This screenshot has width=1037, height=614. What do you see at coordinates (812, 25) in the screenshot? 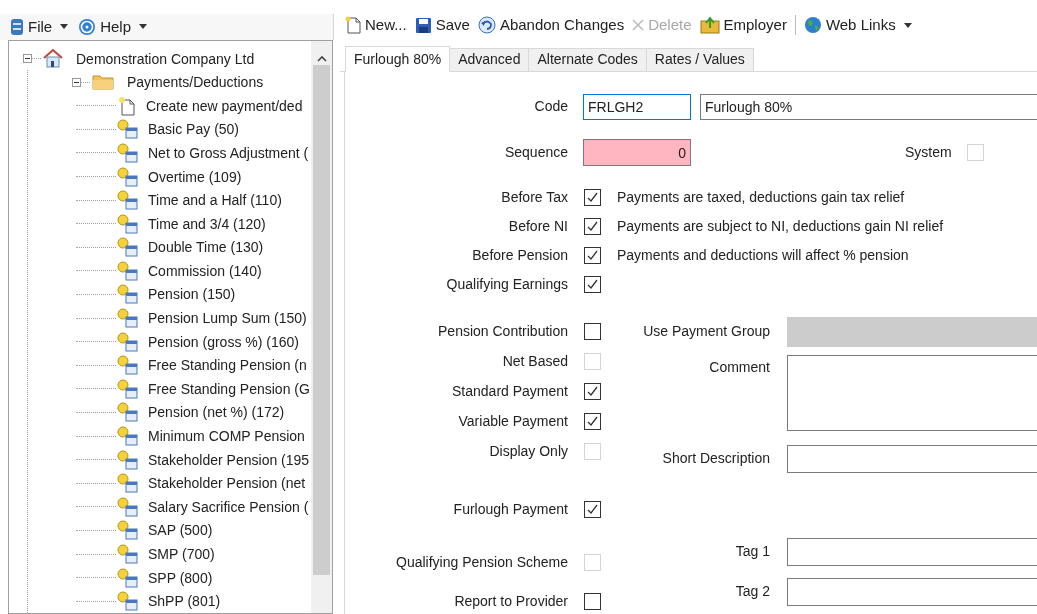
I see `globe-icon` at bounding box center [812, 25].